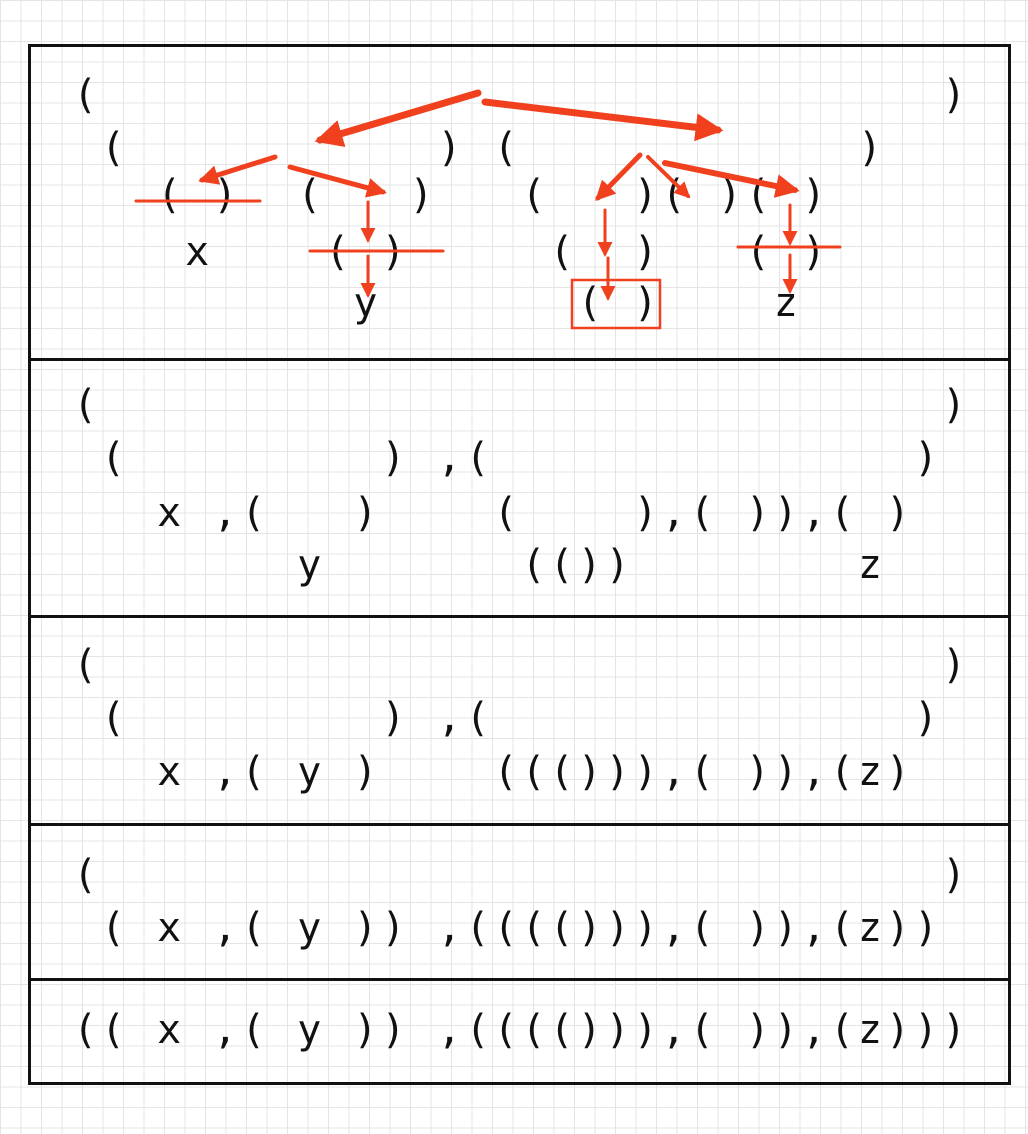 The image size is (1028, 1134). Describe the element at coordinates (238, 169) in the screenshot. I see `arrow-left-x` at that location.